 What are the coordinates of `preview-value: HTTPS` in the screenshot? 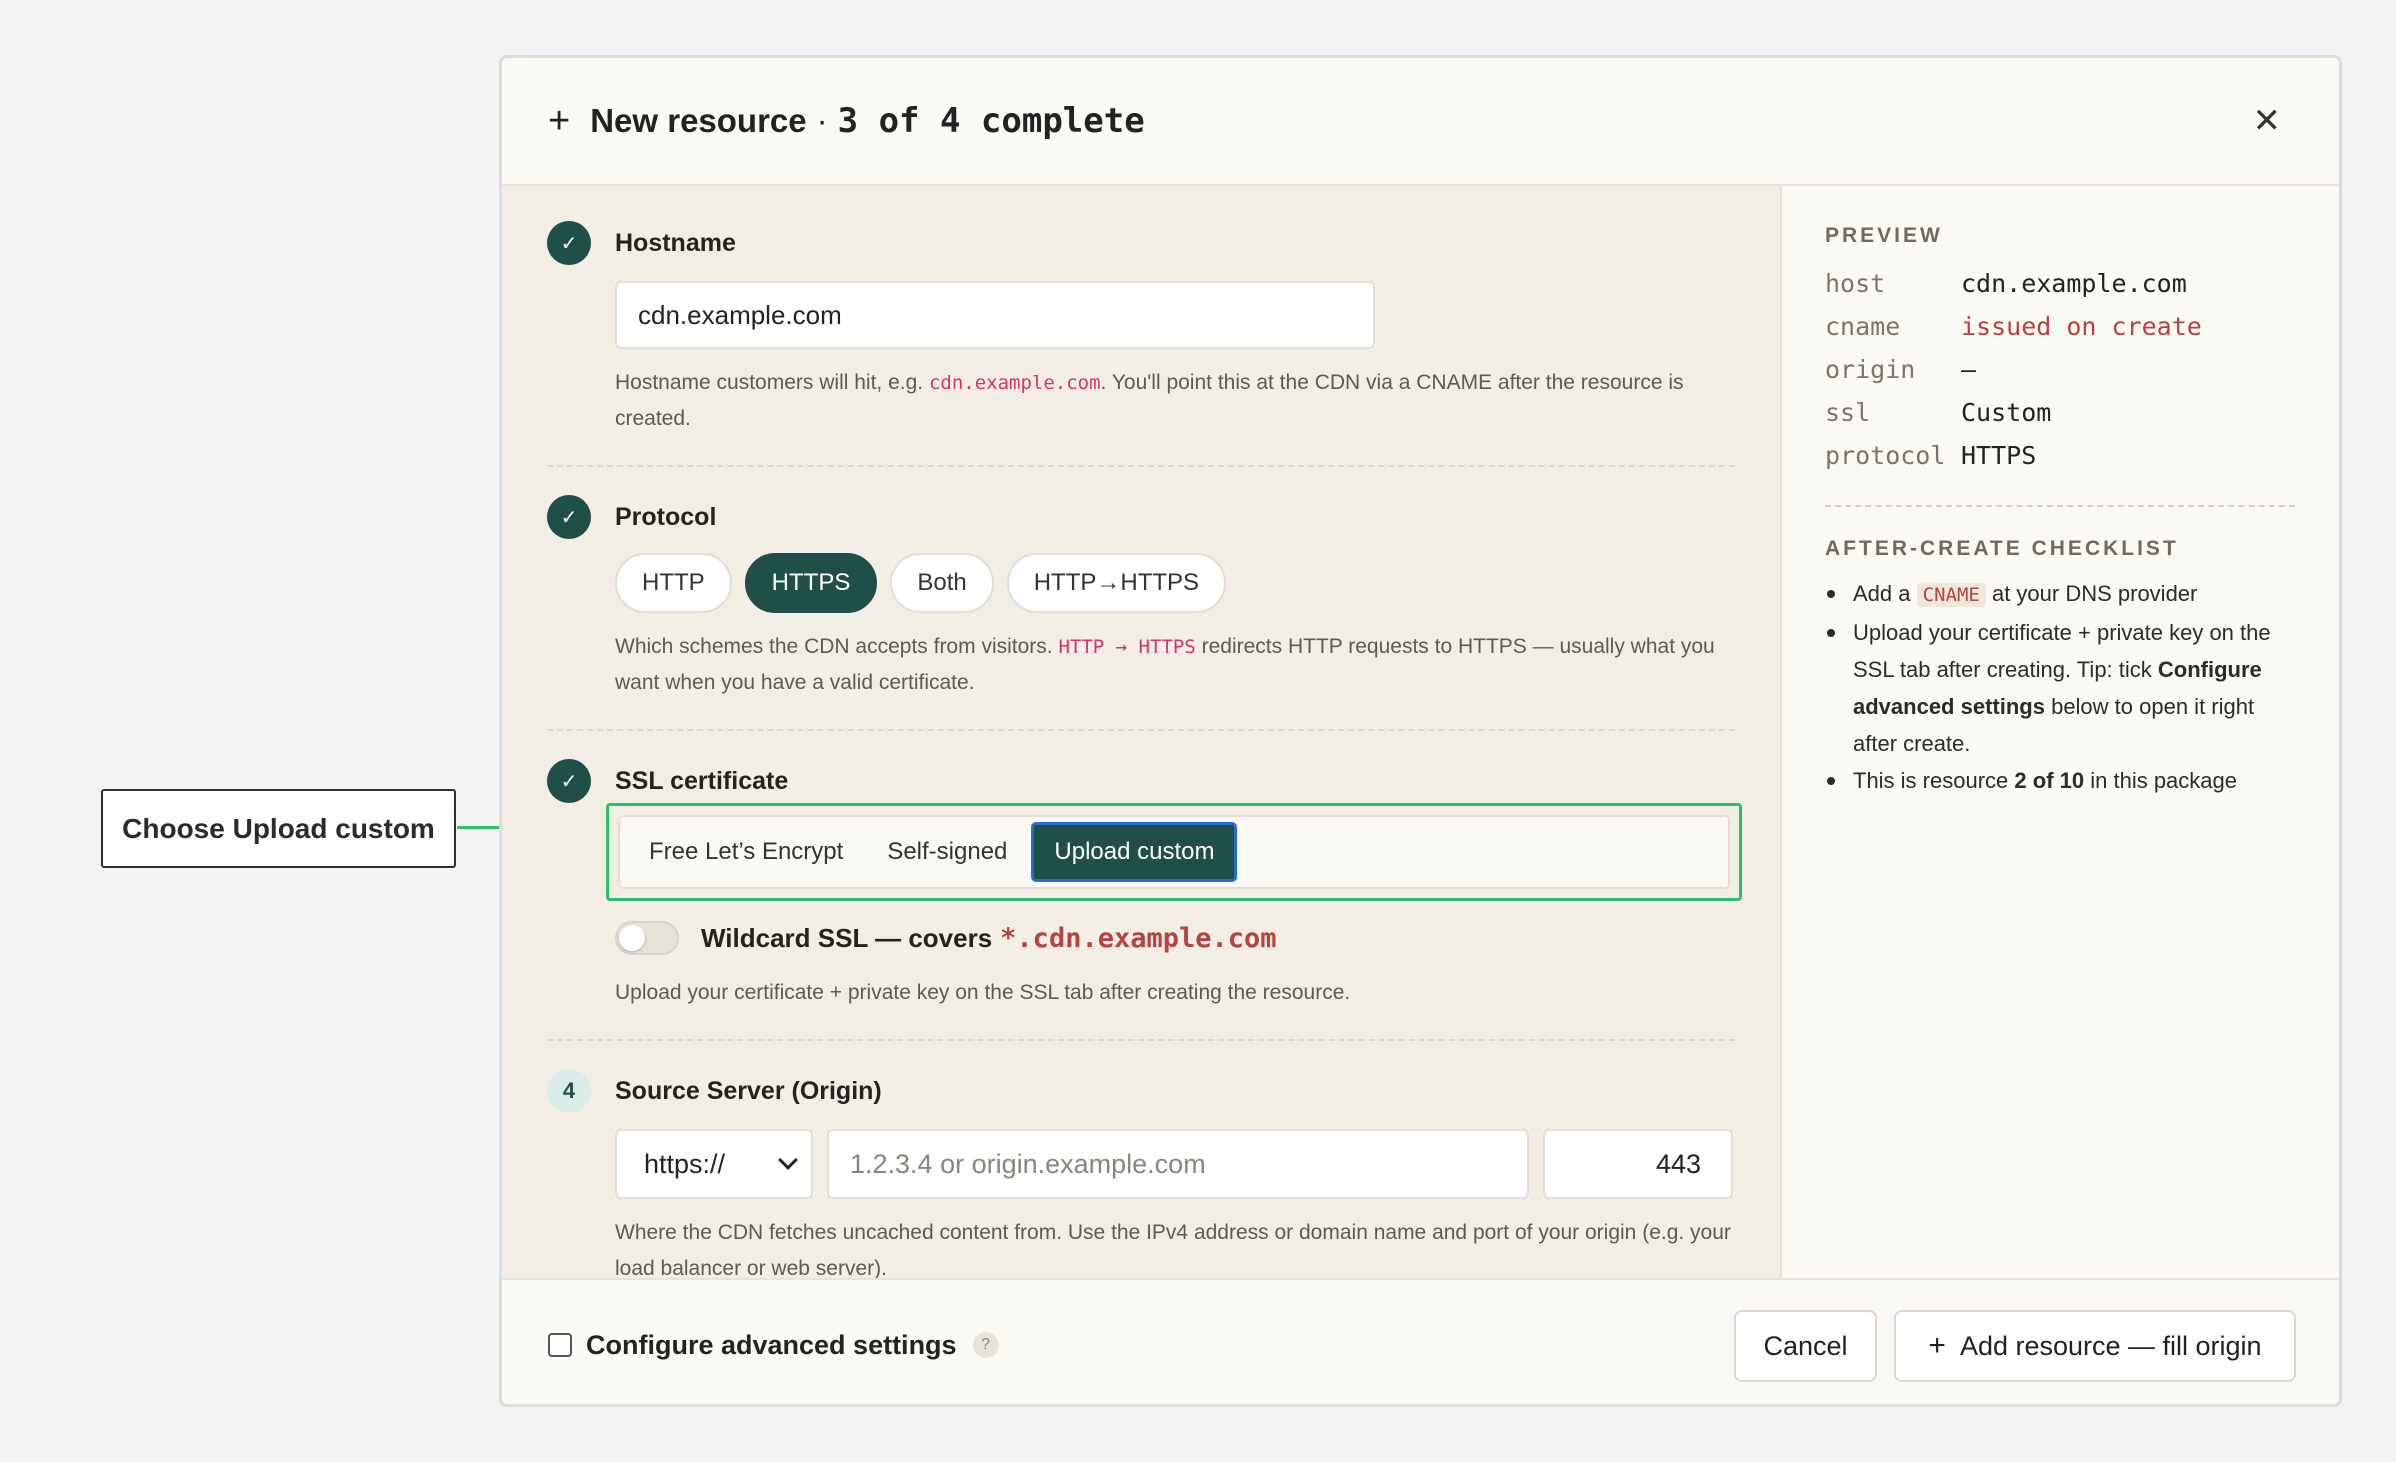 It's located at (1999, 455).